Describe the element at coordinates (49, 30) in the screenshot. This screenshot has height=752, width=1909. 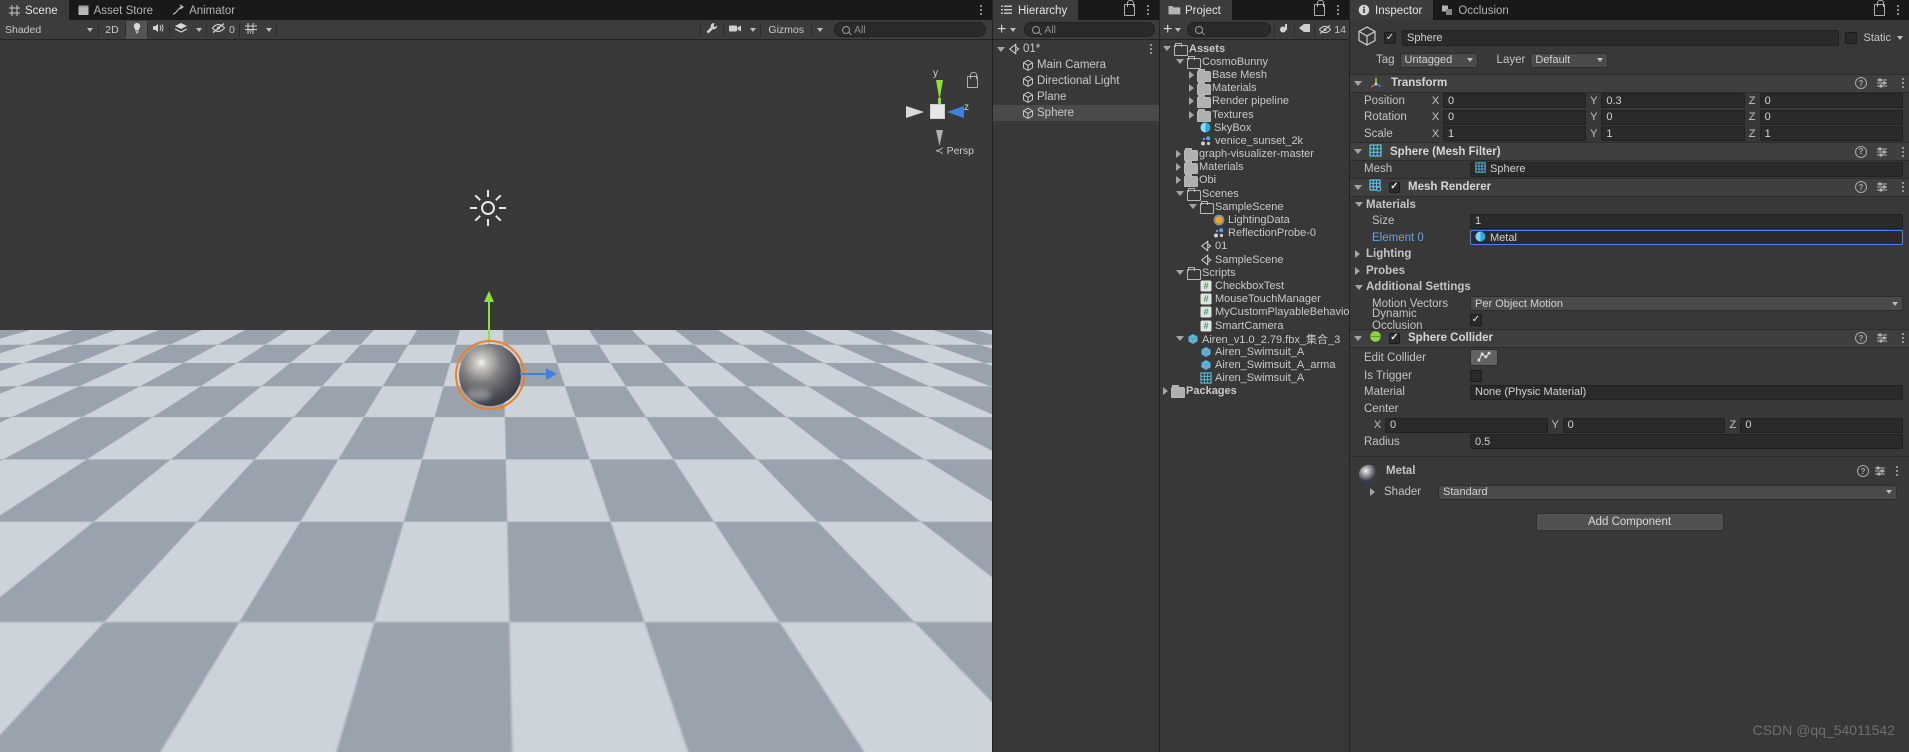
I see `shading-mode-dropdown: Shaded` at that location.